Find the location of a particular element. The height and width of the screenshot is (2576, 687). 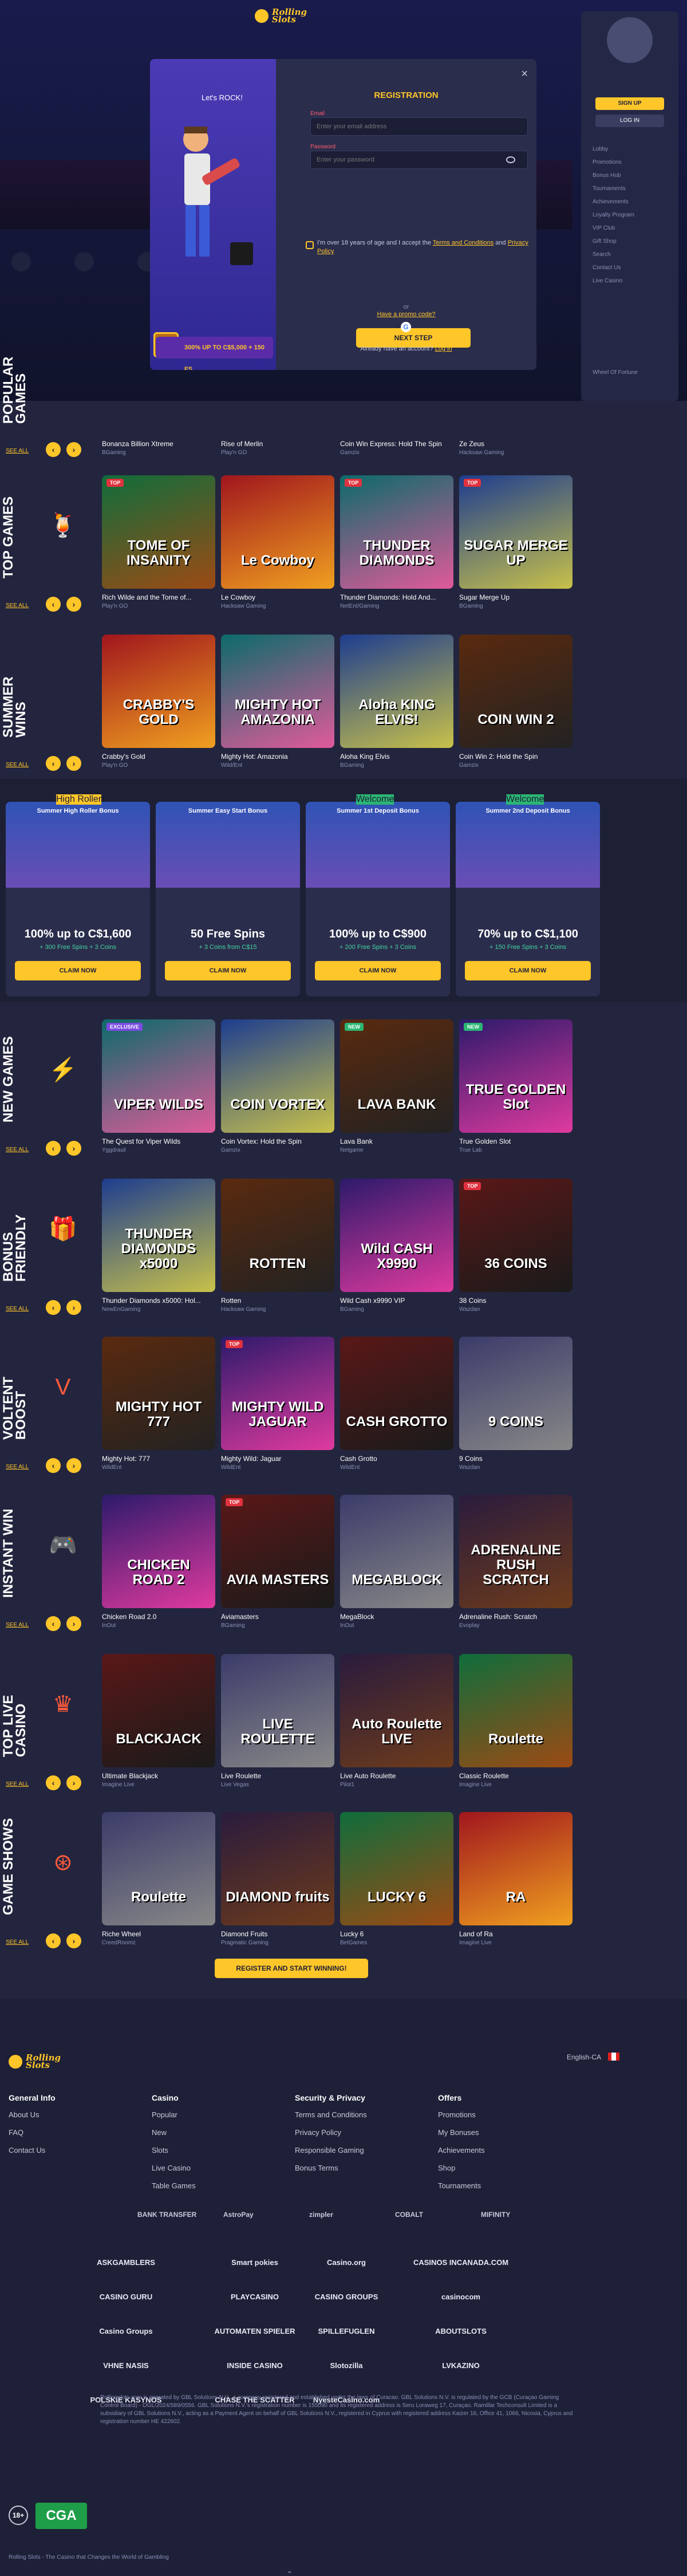

footer-link: Slots is located at coordinates (174, 2150).